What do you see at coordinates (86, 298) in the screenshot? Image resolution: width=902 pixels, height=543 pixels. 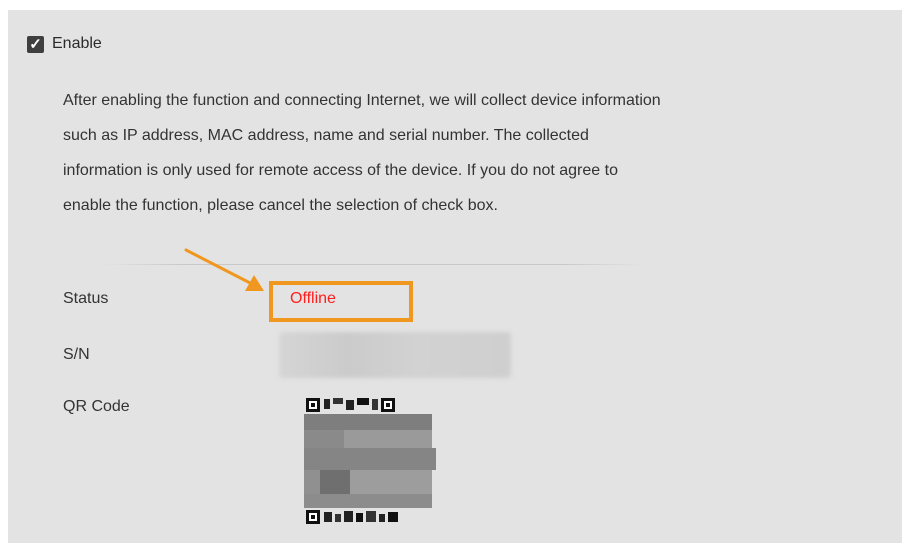 I see `status-label: Status` at bounding box center [86, 298].